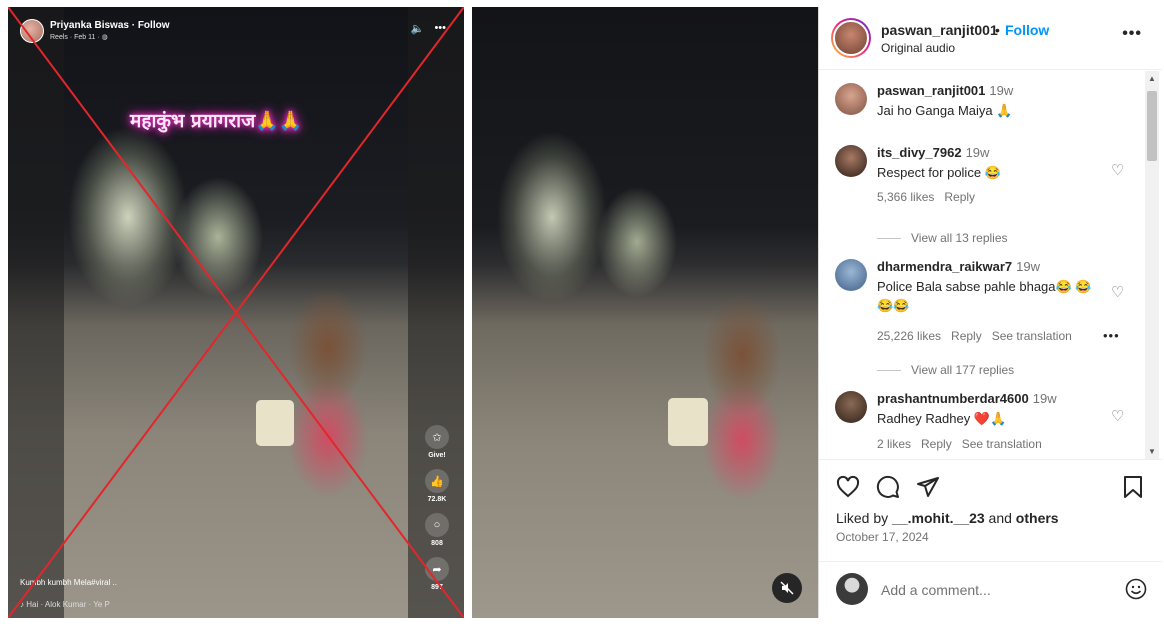  What do you see at coordinates (939, 30) in the screenshot?
I see `author-username: paswan_ranjit001` at bounding box center [939, 30].